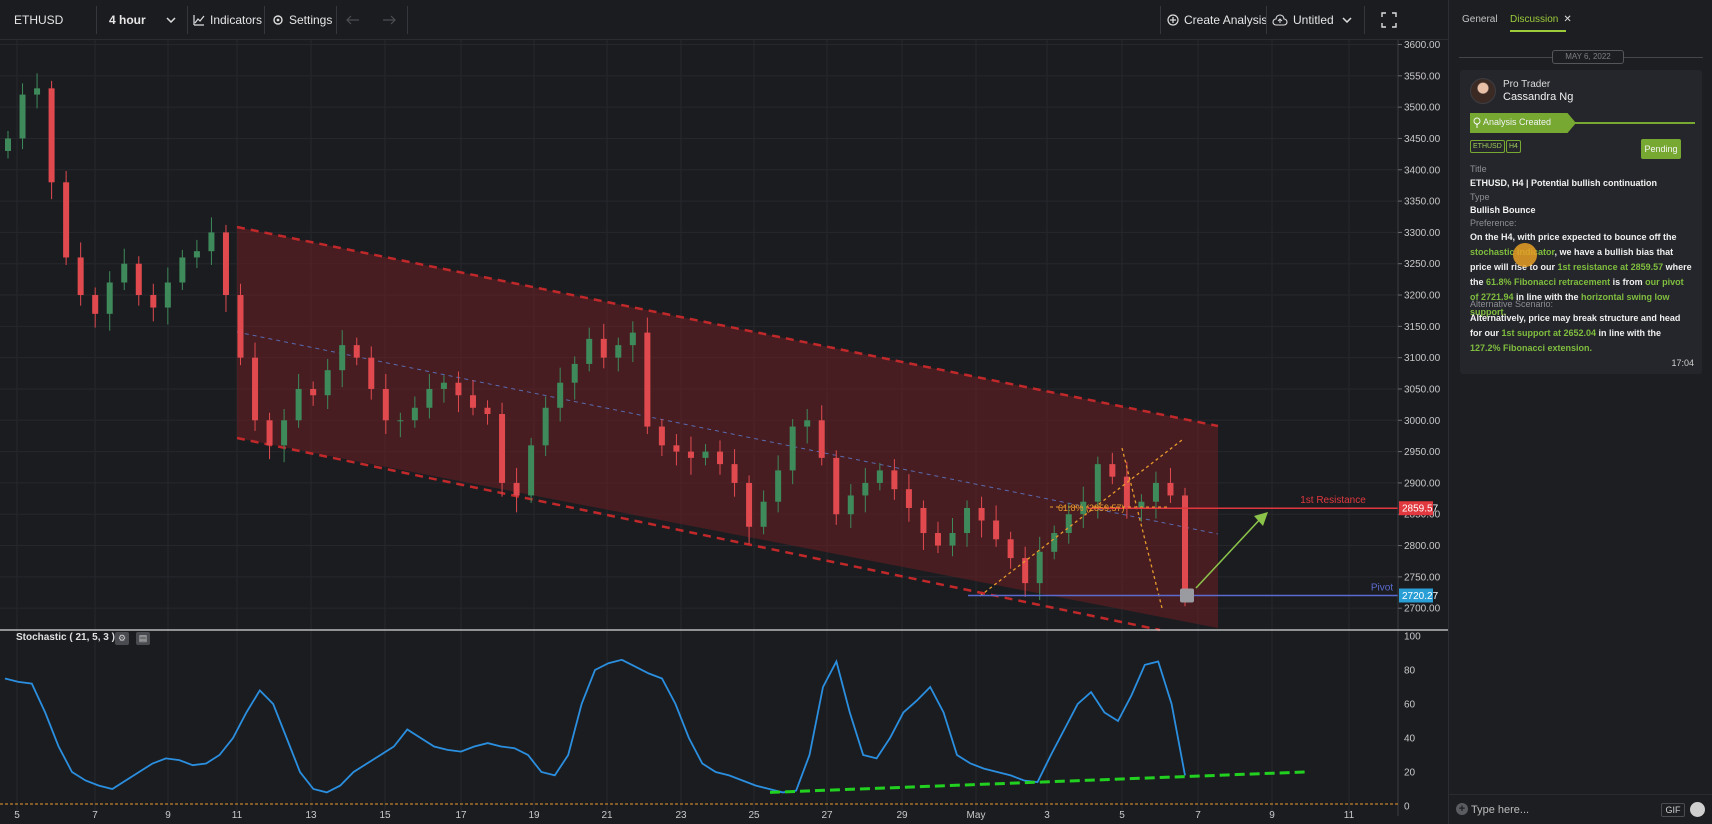 This screenshot has width=1712, height=824. Describe the element at coordinates (1610, 267) in the screenshot. I see `highlight-text: 1st resistance at 2859.57` at that location.